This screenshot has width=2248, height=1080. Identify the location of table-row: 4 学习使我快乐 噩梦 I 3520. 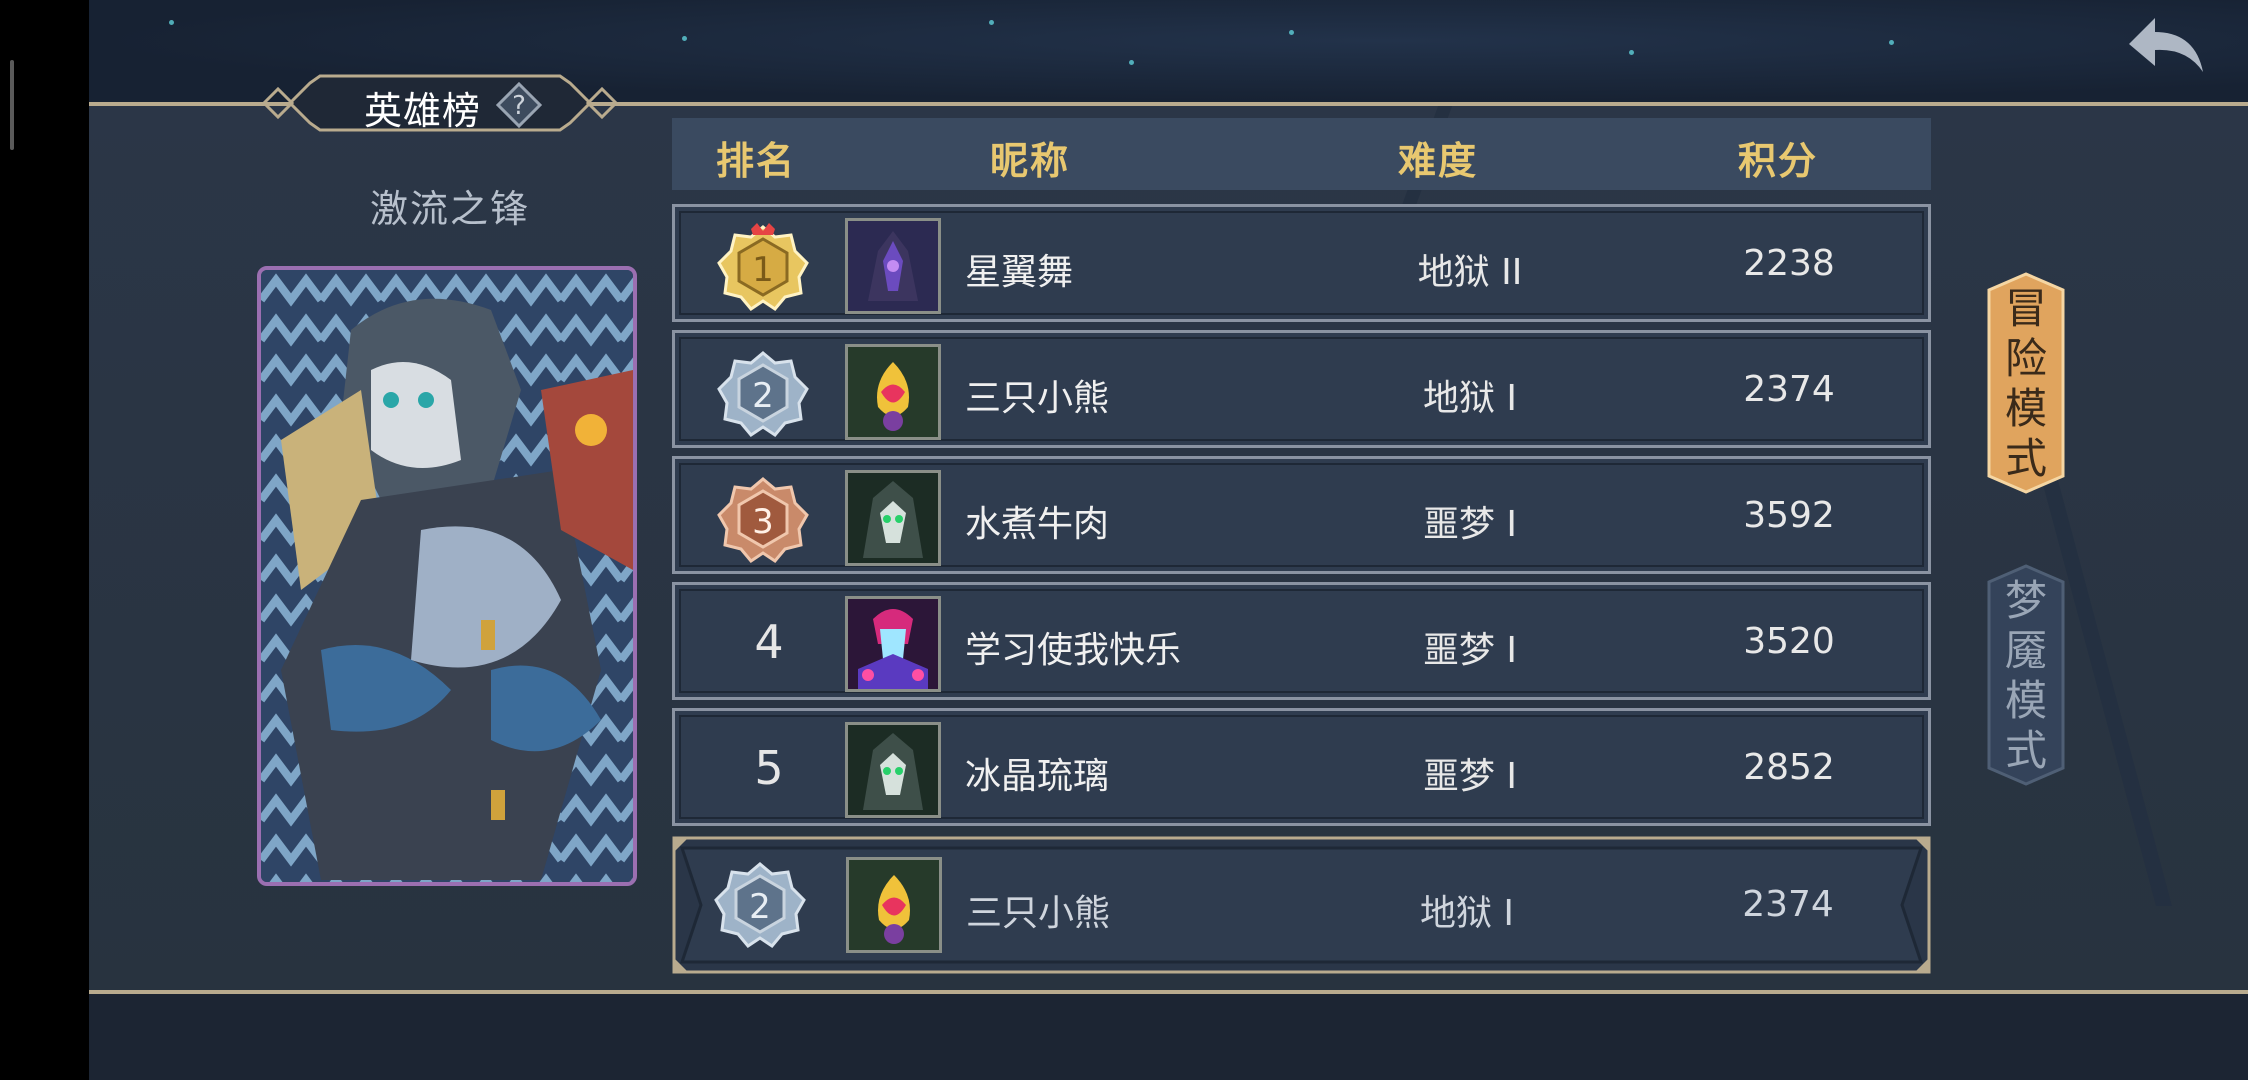
(1301, 641).